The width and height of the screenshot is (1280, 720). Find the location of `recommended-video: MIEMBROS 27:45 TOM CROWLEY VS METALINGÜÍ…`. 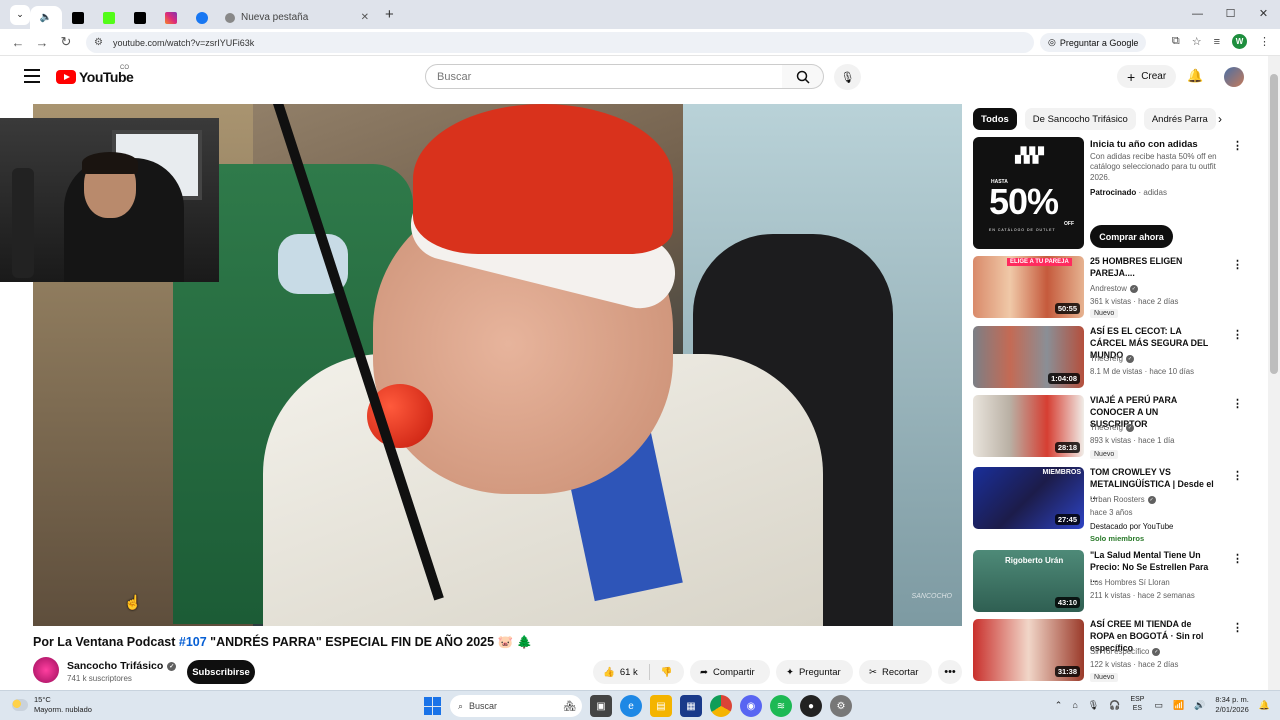

recommended-video: MIEMBROS 27:45 TOM CROWLEY VS METALINGÜÍ… is located at coordinates (1110, 505).